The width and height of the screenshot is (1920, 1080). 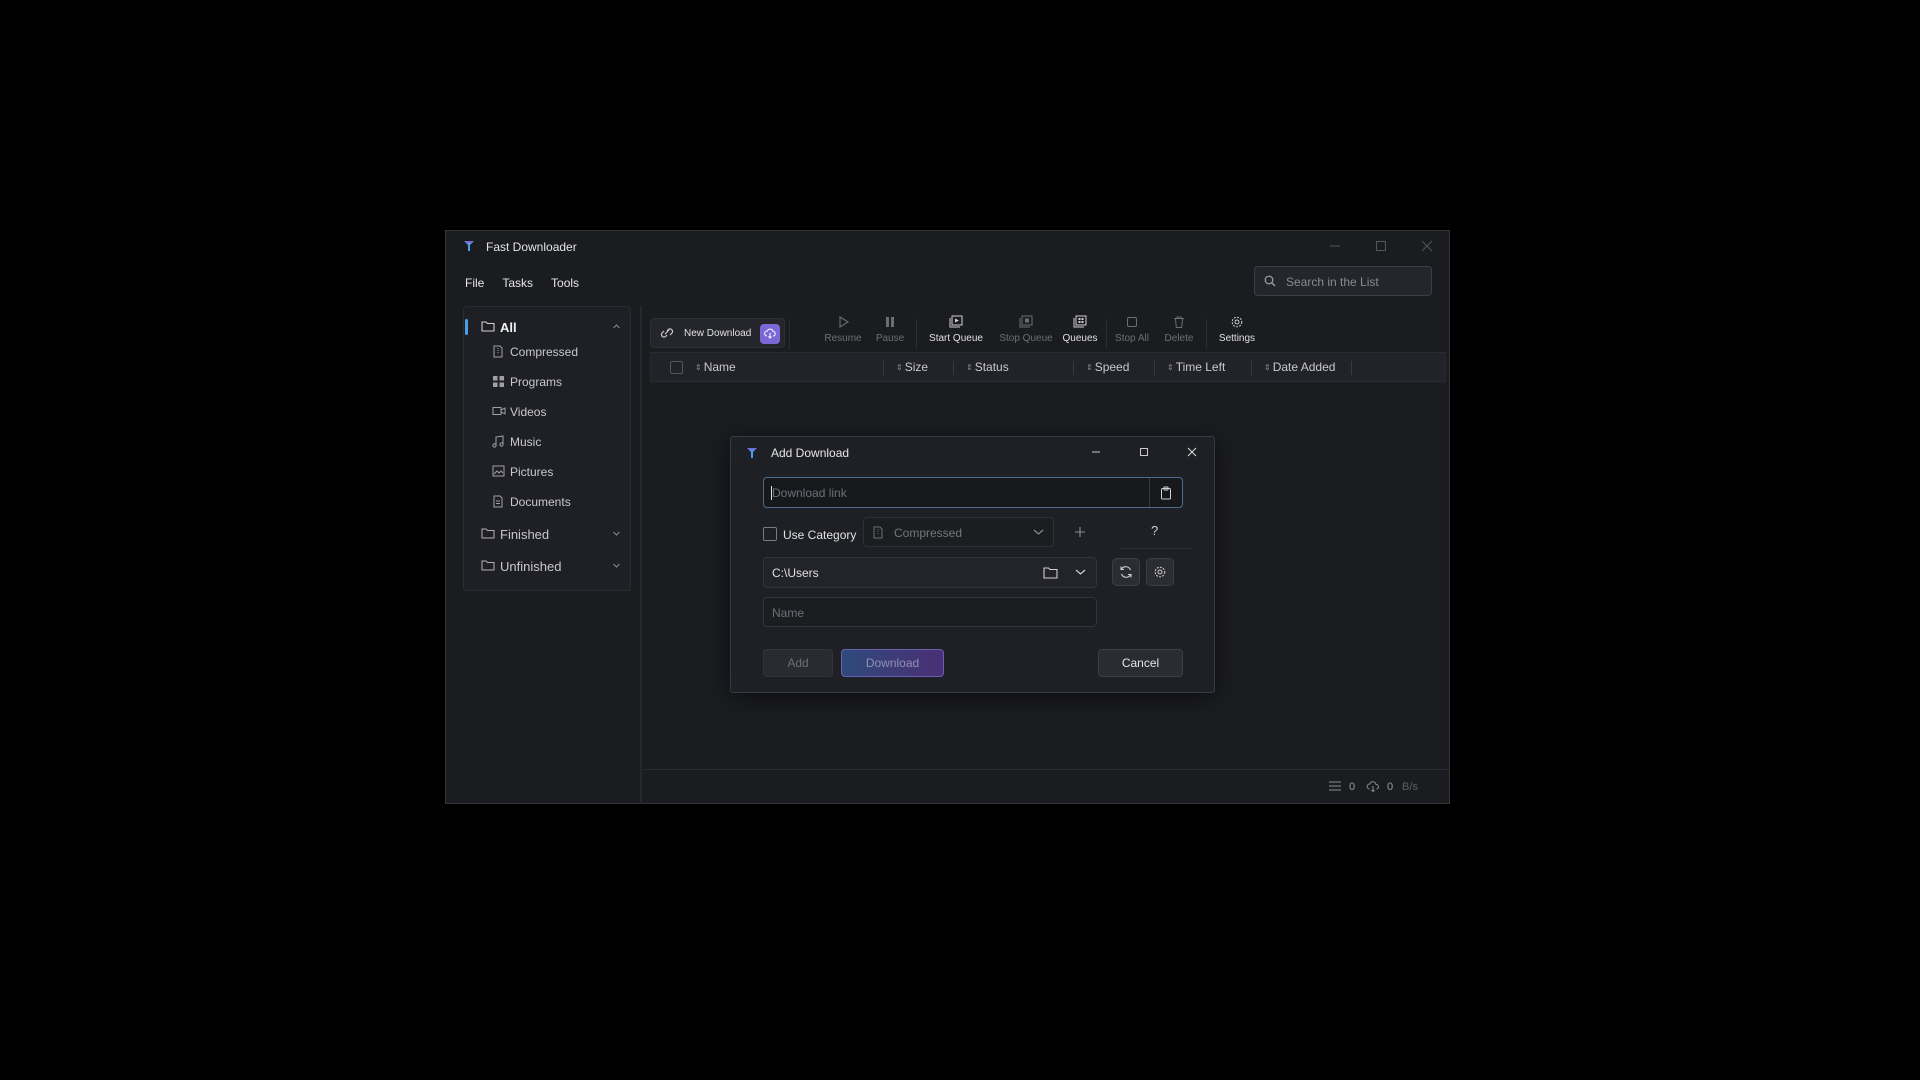 I want to click on save-path-value: C:\Users, so click(x=795, y=573).